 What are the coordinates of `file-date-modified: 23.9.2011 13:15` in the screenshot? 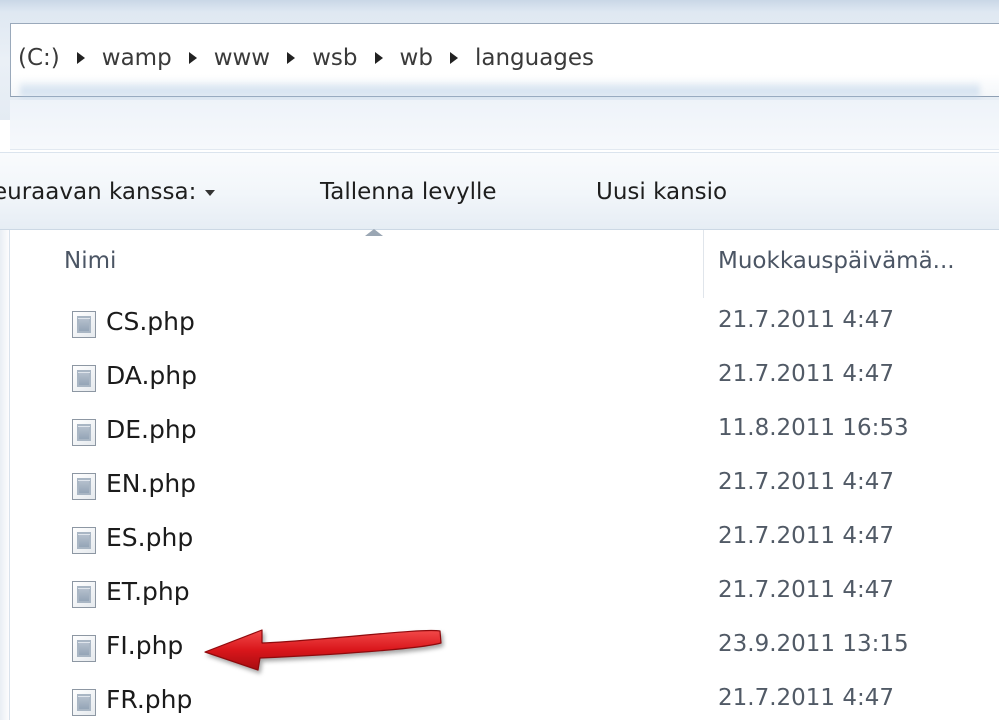 It's located at (813, 644).